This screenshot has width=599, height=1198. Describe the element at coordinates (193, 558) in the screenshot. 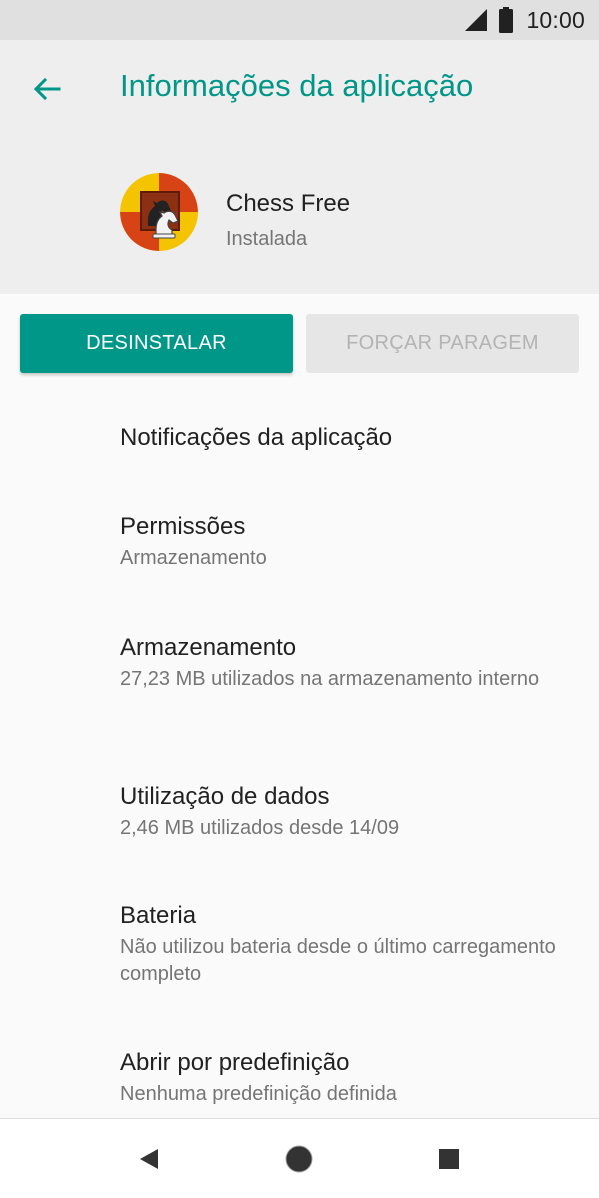

I see `setting-summary: Armazenamento` at that location.